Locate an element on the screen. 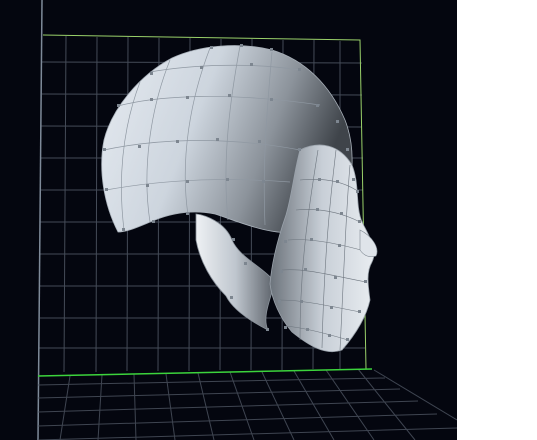  x-axis-line is located at coordinates (205, 372).